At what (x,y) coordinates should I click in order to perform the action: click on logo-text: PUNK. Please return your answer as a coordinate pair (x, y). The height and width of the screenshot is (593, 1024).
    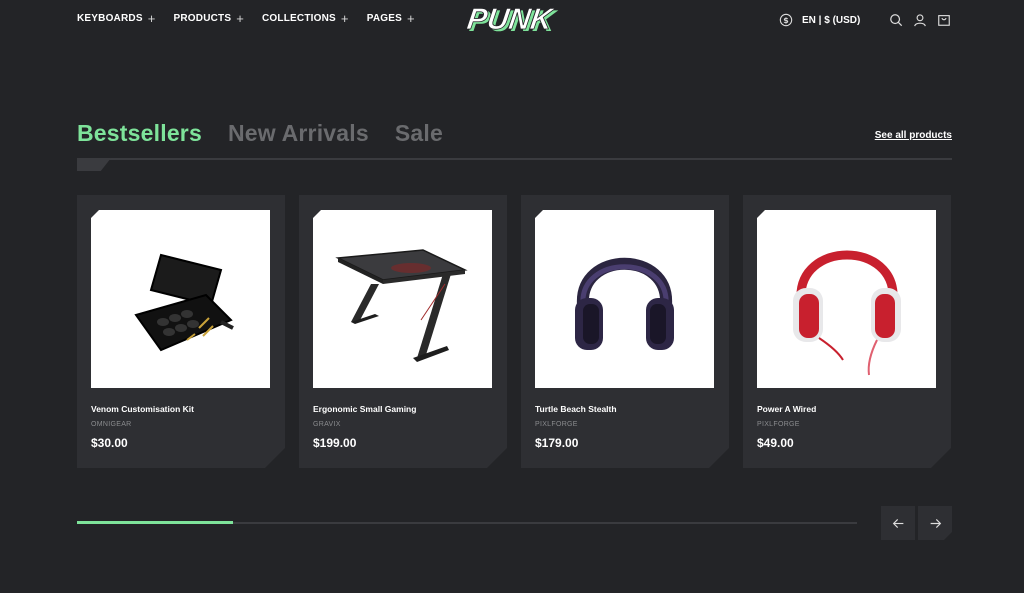
    Looking at the image, I should click on (511, 19).